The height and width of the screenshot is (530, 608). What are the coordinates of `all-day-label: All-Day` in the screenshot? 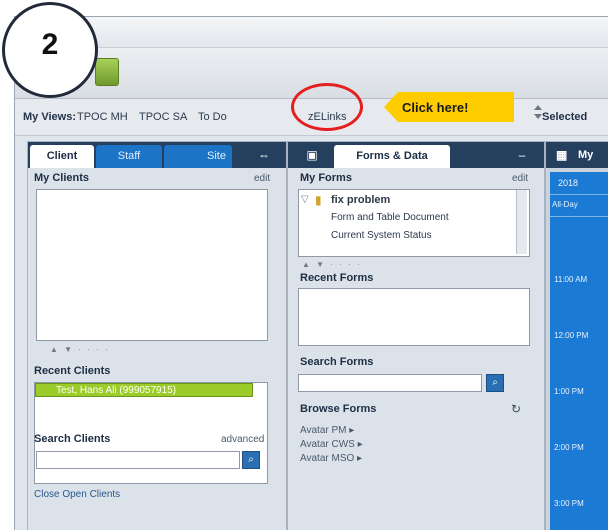 It's located at (565, 204).